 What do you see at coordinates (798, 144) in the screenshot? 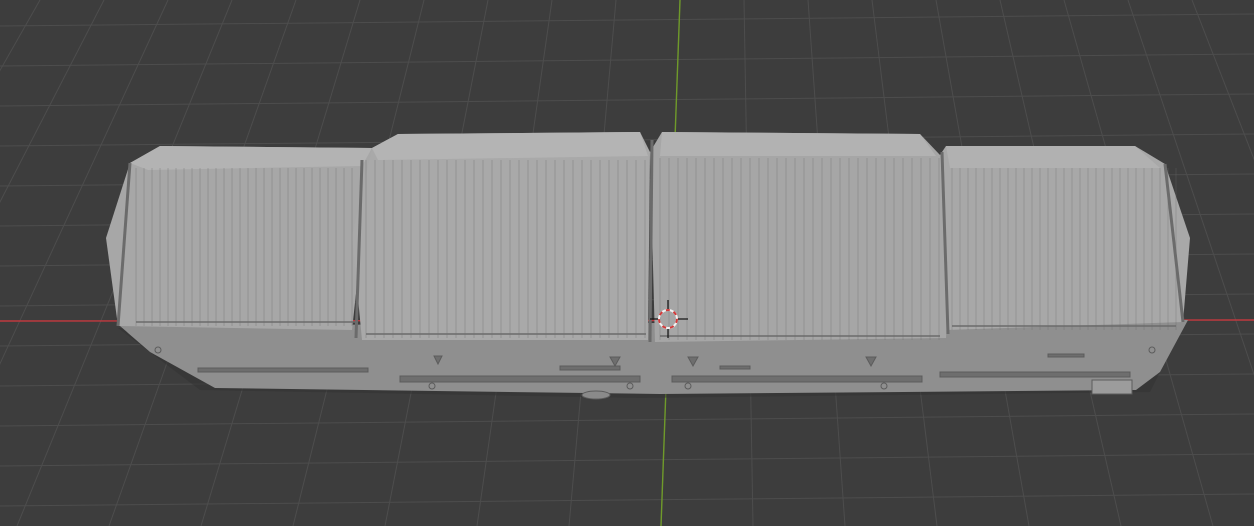
I see `roof-band-center-right` at bounding box center [798, 144].